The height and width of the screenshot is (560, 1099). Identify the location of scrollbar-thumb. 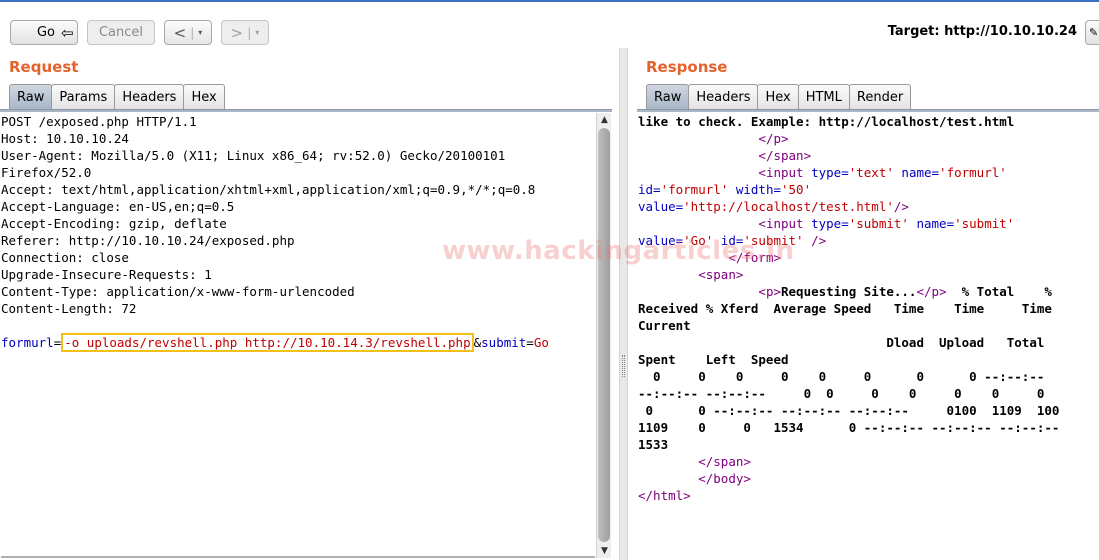
(604, 335).